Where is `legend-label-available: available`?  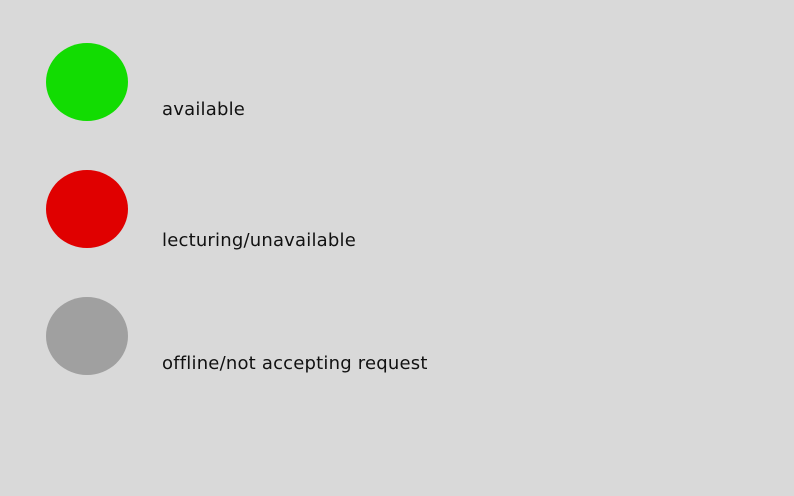
legend-label-available: available is located at coordinates (204, 109).